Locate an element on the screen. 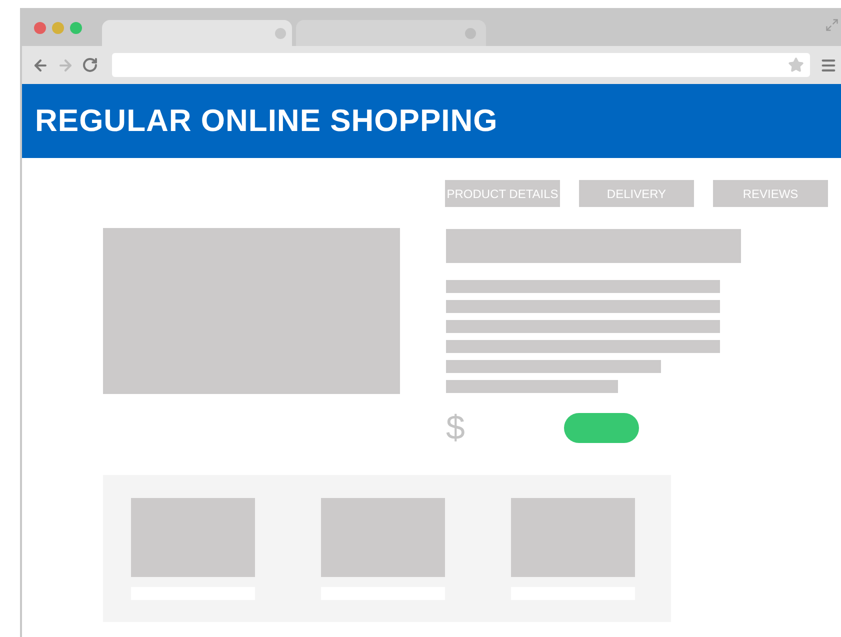 This screenshot has width=841, height=637. price-symbol: $ is located at coordinates (456, 428).